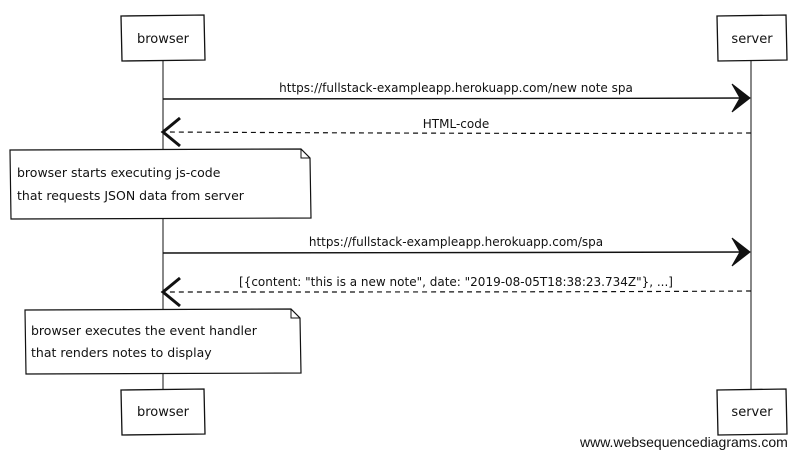 This screenshot has width=800, height=458. I want to click on actor-server-top: server, so click(752, 38).